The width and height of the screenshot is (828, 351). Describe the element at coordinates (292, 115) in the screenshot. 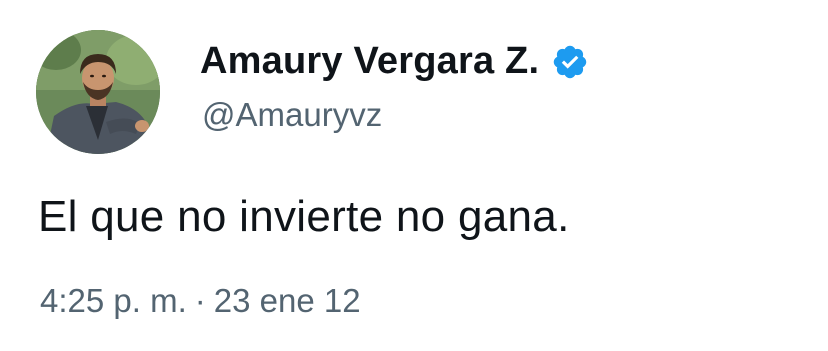

I see `author-handle: @Amauryvz` at that location.